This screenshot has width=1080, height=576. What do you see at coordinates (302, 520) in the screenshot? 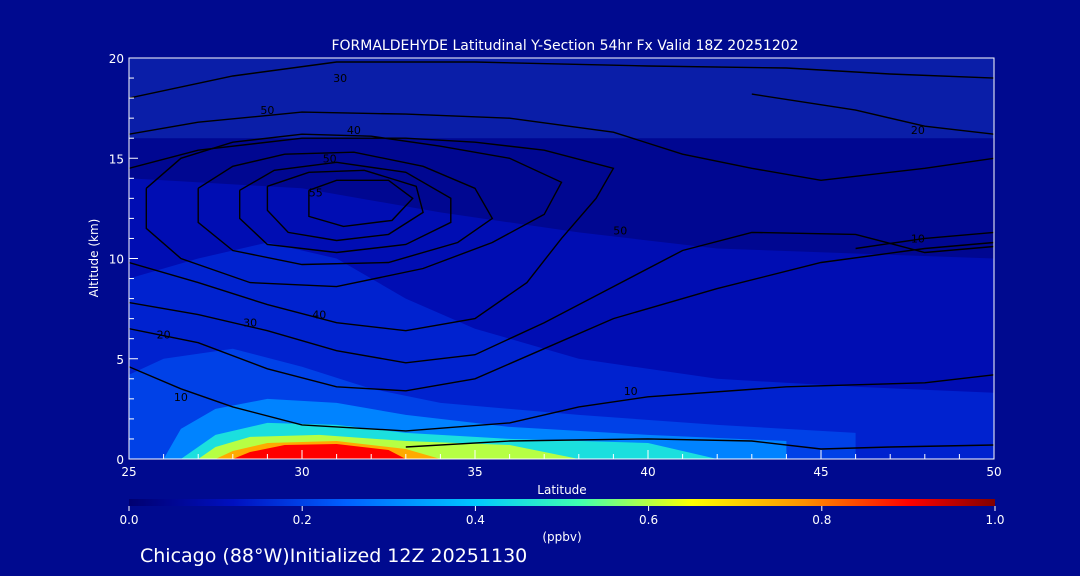
I see `colorbar-tick-label: 0.2` at bounding box center [302, 520].